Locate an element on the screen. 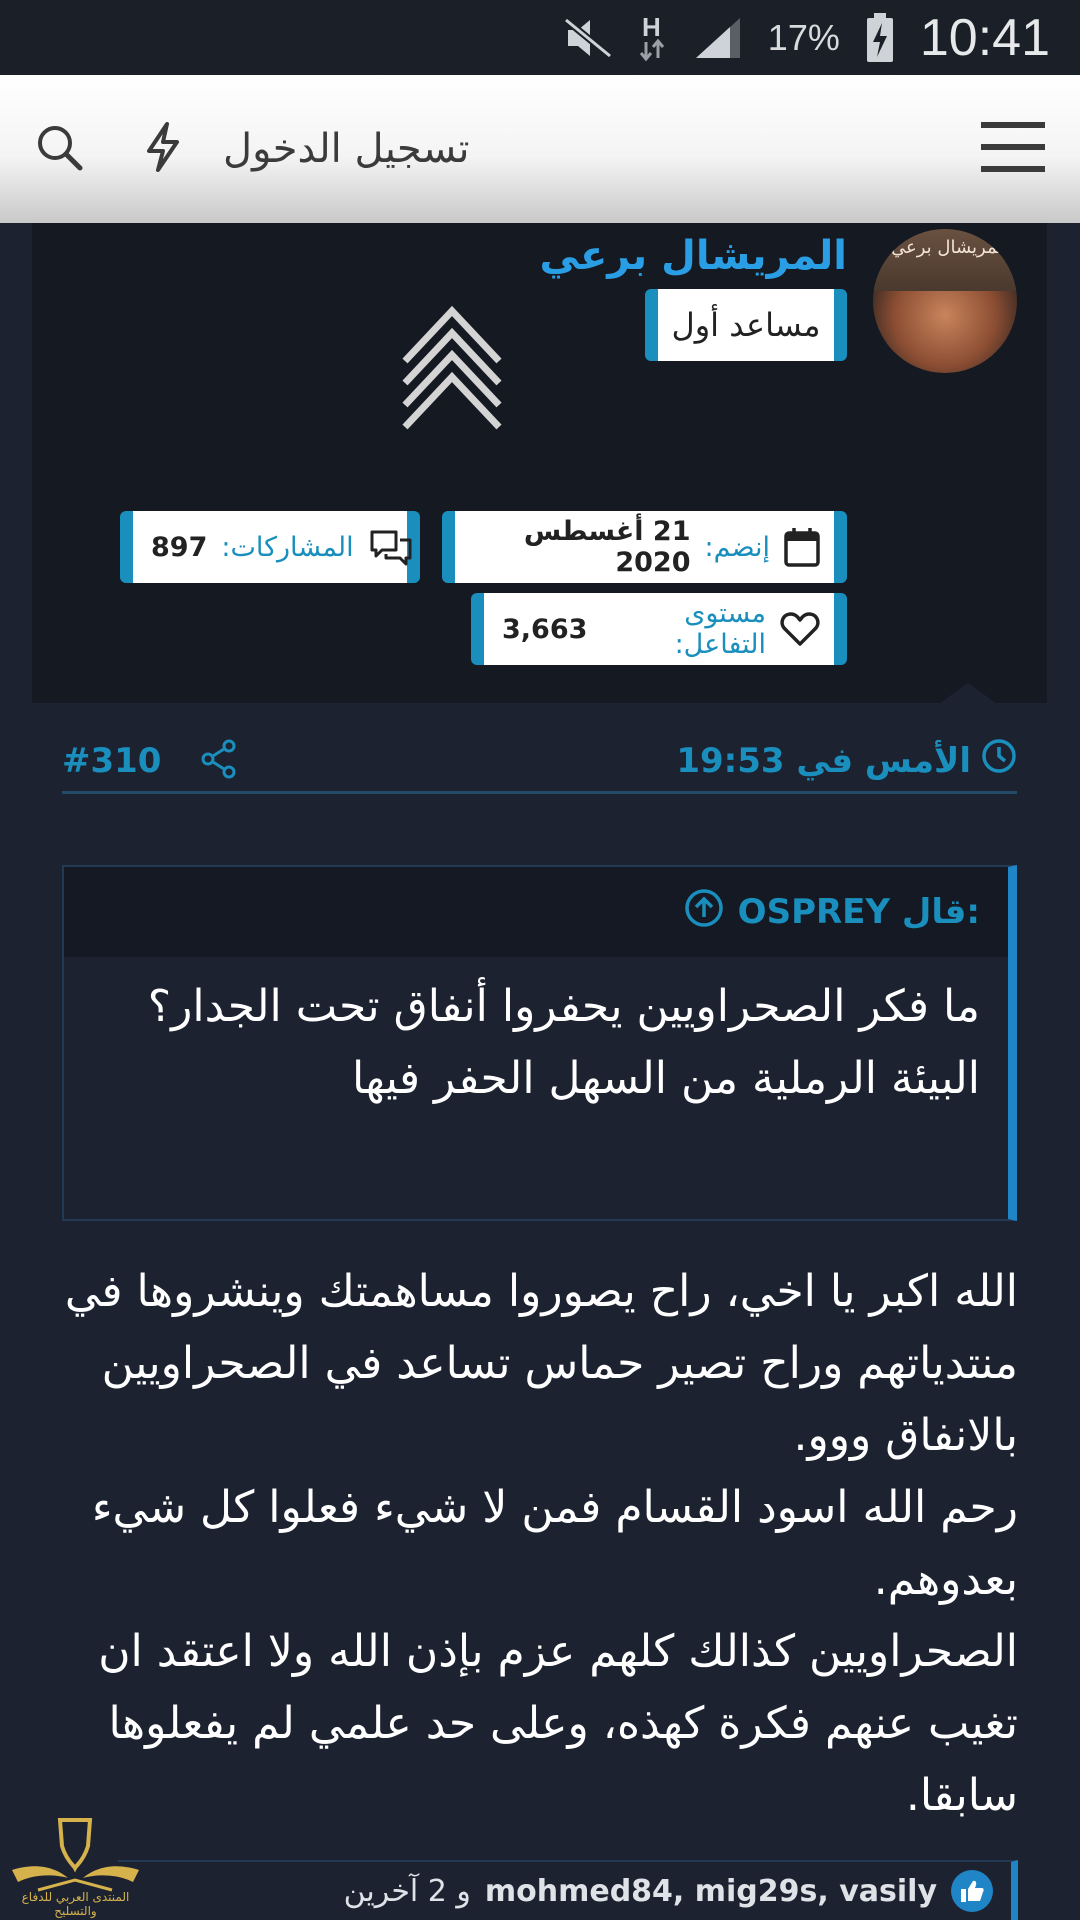 The height and width of the screenshot is (1920, 1080). status-bar: H 17% 10:41 is located at coordinates (540, 37).